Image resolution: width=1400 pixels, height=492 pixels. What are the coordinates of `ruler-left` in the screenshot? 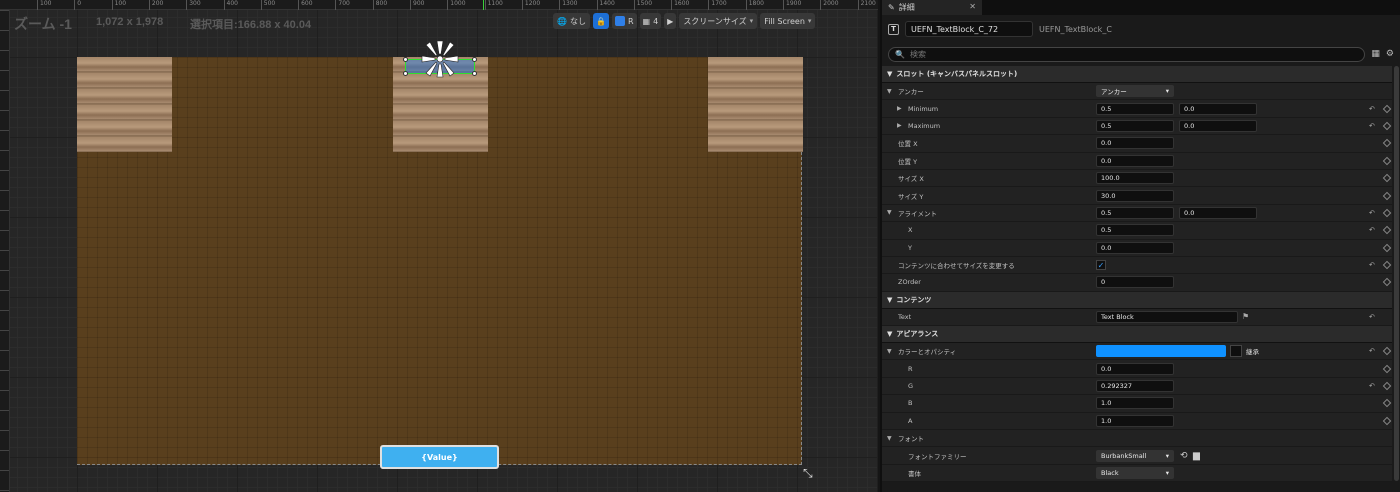 It's located at (5, 251).